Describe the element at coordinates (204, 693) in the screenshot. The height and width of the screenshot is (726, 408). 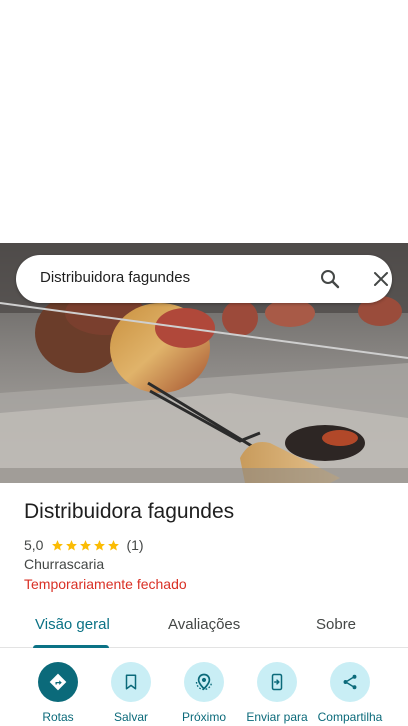
I see `nearby-button: Próximo` at that location.